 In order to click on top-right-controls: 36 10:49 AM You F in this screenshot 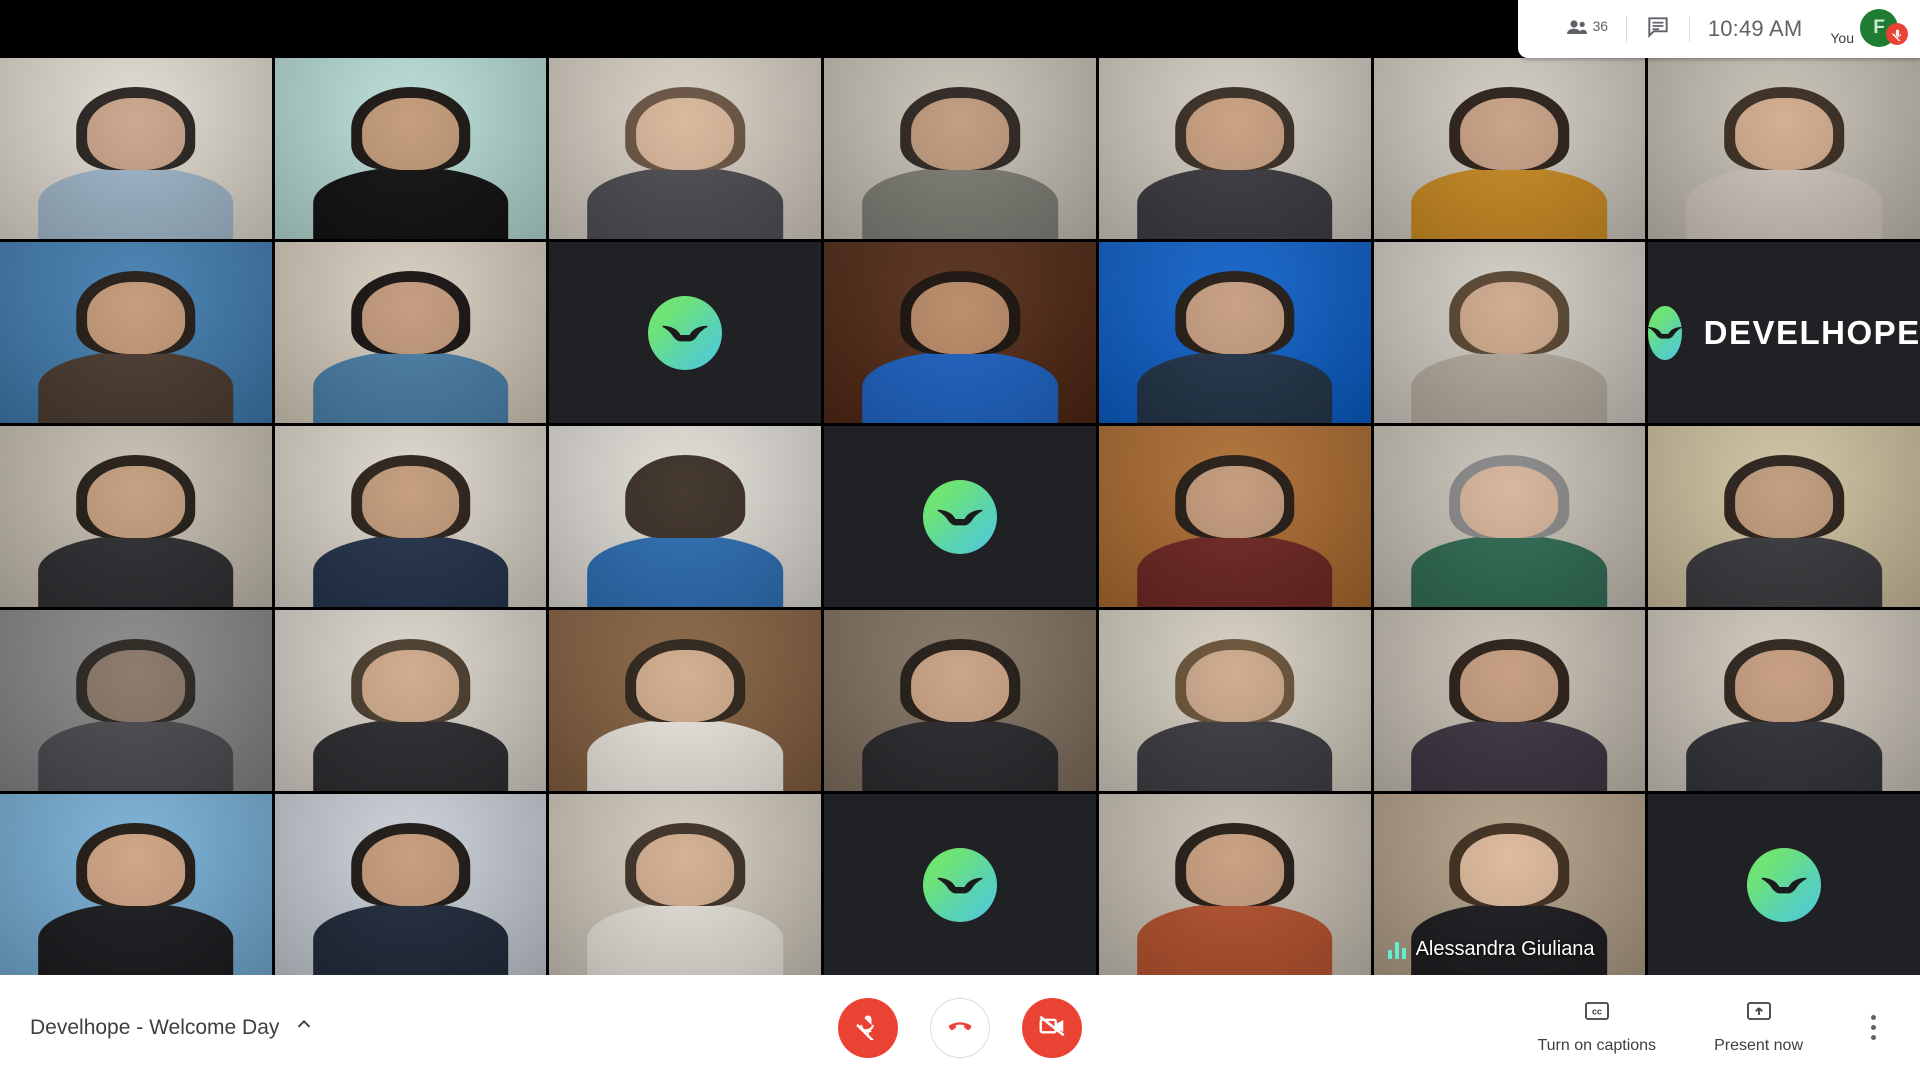, I will do `click(1718, 29)`.